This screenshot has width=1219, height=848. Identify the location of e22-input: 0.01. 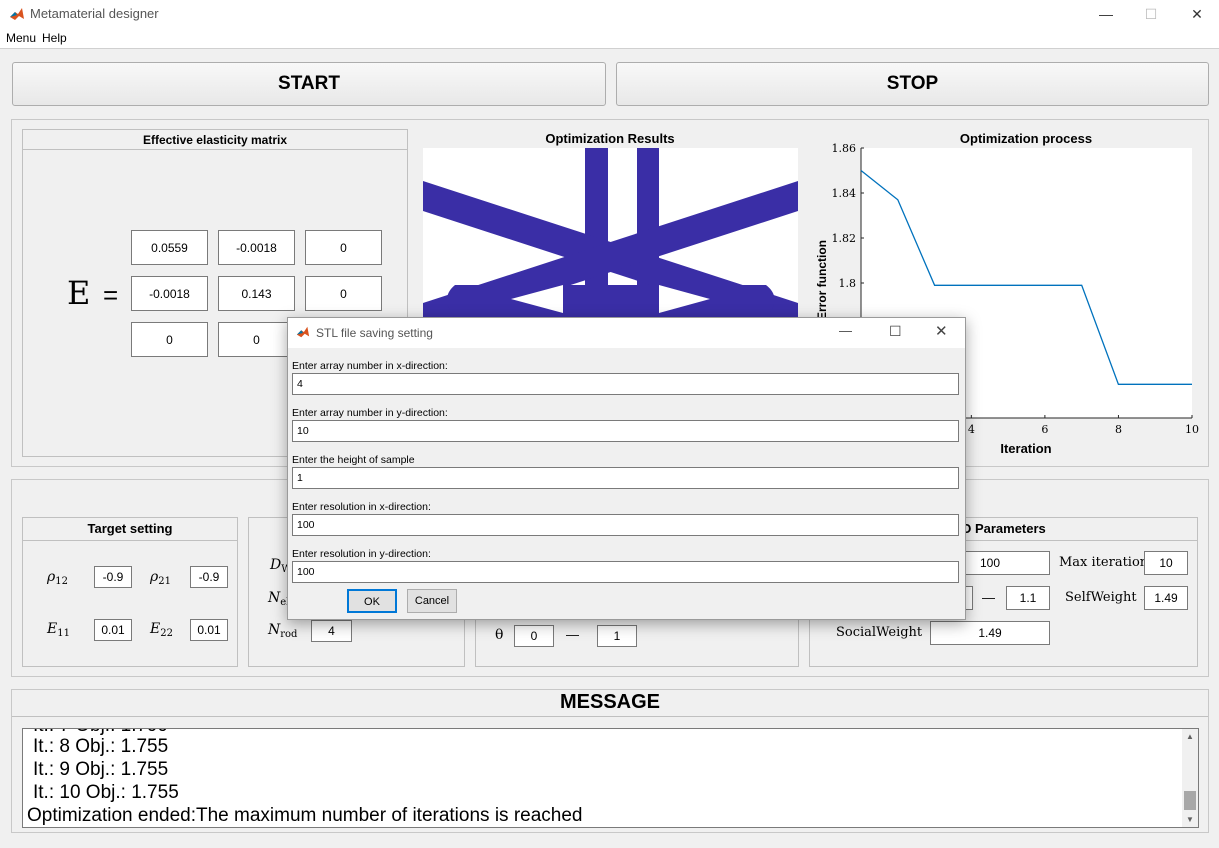
(209, 630).